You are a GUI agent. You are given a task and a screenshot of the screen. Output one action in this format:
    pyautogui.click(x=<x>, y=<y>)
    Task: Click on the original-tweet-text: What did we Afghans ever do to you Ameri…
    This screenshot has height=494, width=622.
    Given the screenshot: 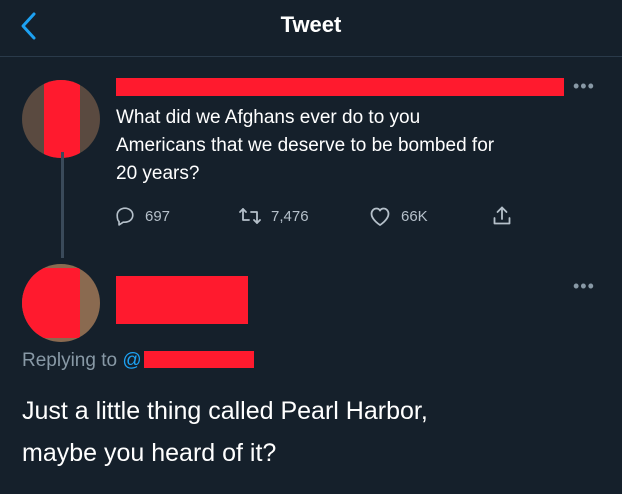 What is the action you would take?
    pyautogui.click(x=305, y=145)
    